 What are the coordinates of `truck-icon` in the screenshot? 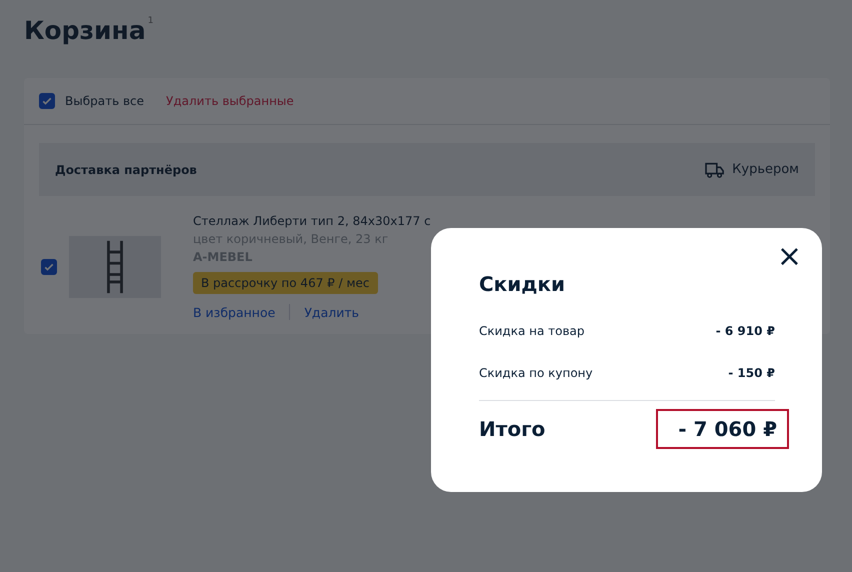 It's located at (715, 169).